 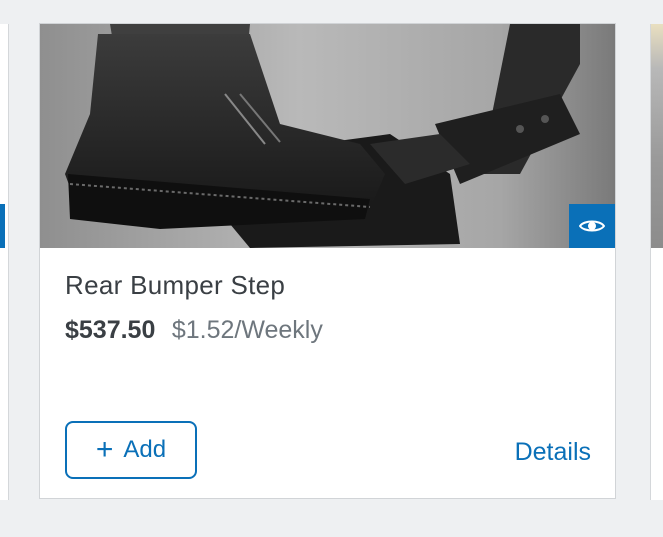 I want to click on plus-icon: +, so click(x=104, y=449).